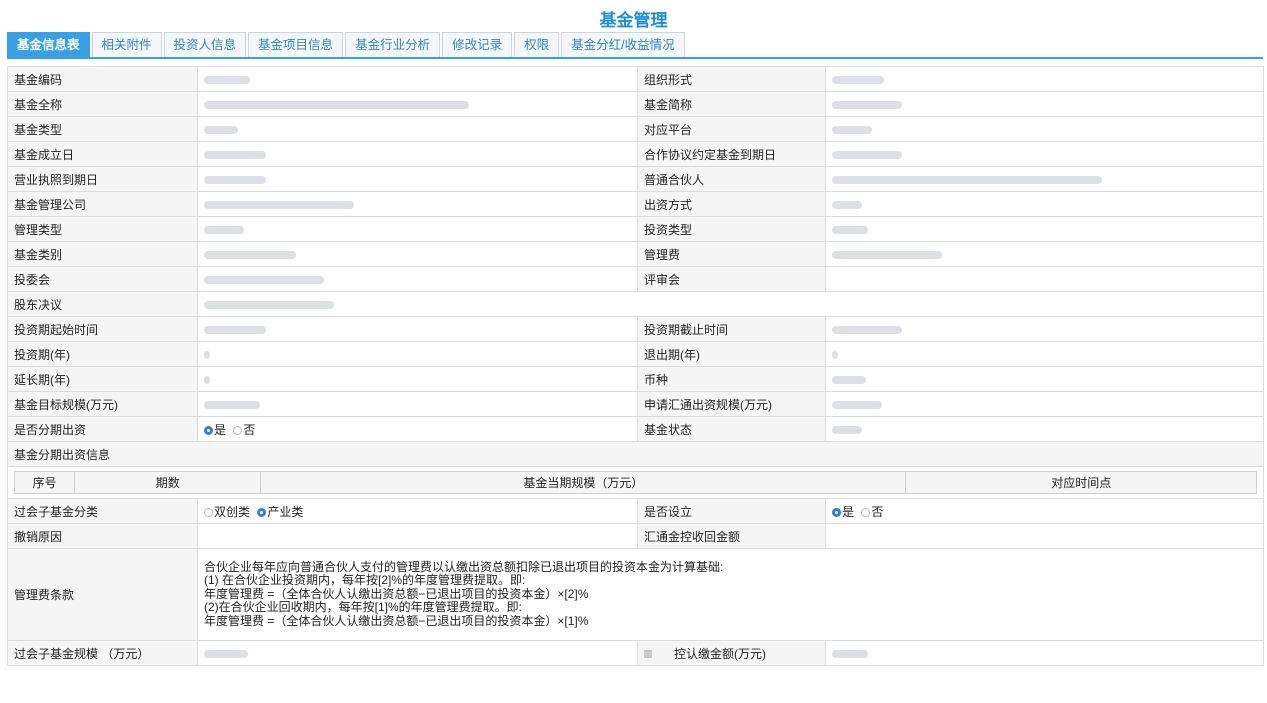 The image size is (1267, 703). Describe the element at coordinates (417, 329) in the screenshot. I see `value-invest-start` at that location.